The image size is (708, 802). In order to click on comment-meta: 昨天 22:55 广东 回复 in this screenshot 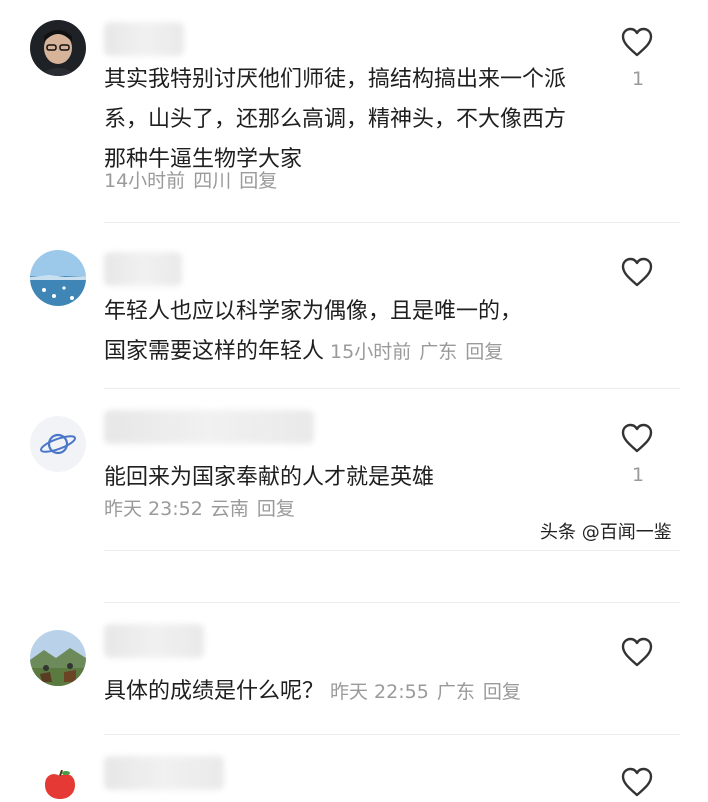, I will do `click(429, 692)`.